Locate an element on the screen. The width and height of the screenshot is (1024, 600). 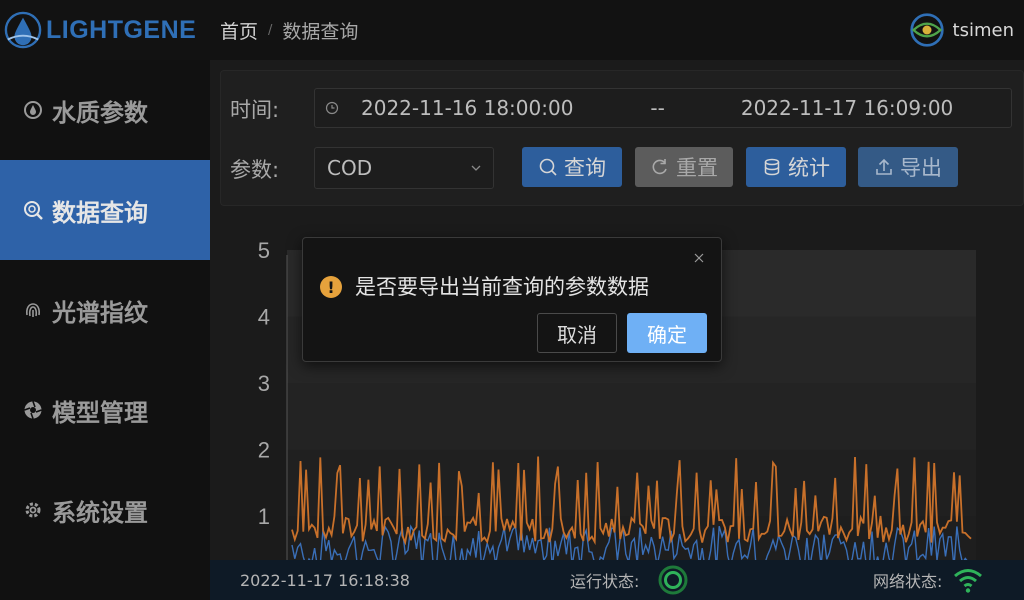
sidebar-item-label: 模型管理 is located at coordinates (100, 412).